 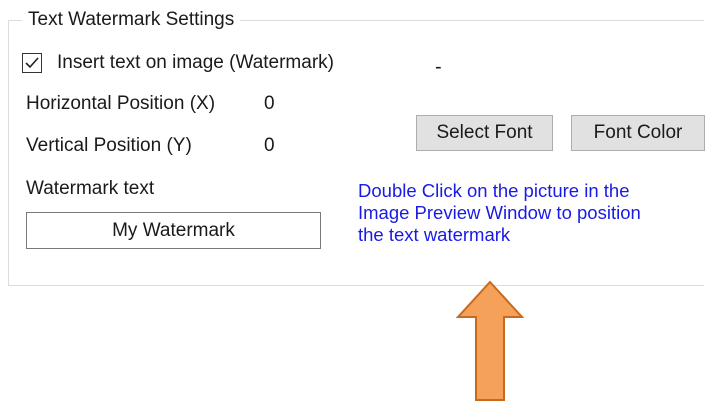 What do you see at coordinates (269, 103) in the screenshot?
I see `horizontal-position-value: 0` at bounding box center [269, 103].